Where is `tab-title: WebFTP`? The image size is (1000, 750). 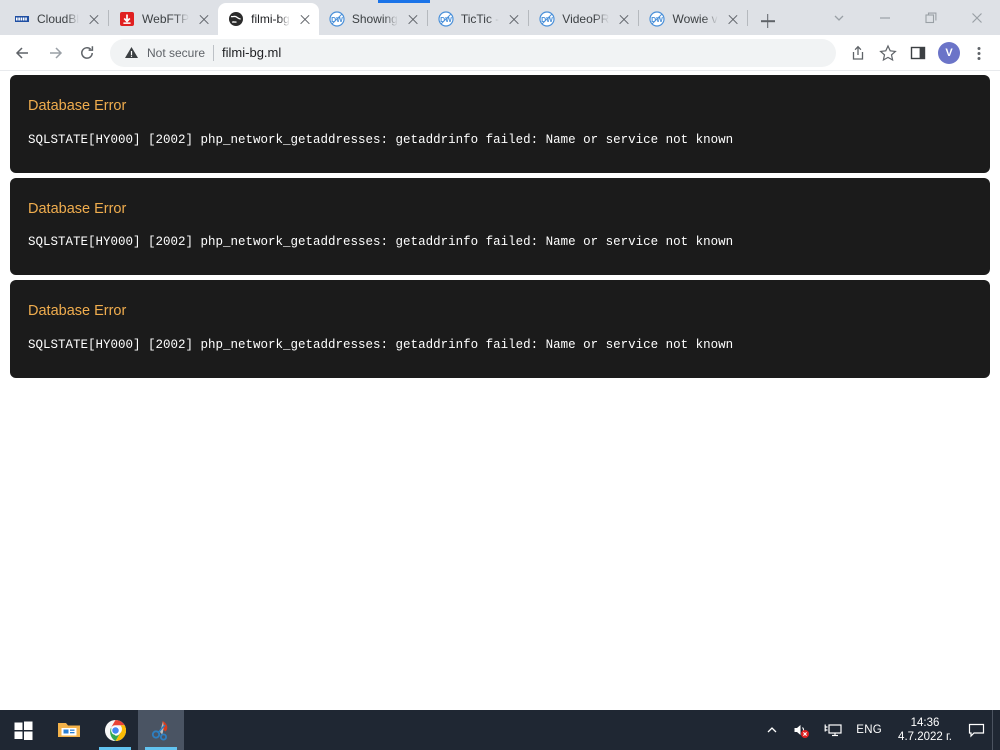 tab-title: WebFTP is located at coordinates (166, 19).